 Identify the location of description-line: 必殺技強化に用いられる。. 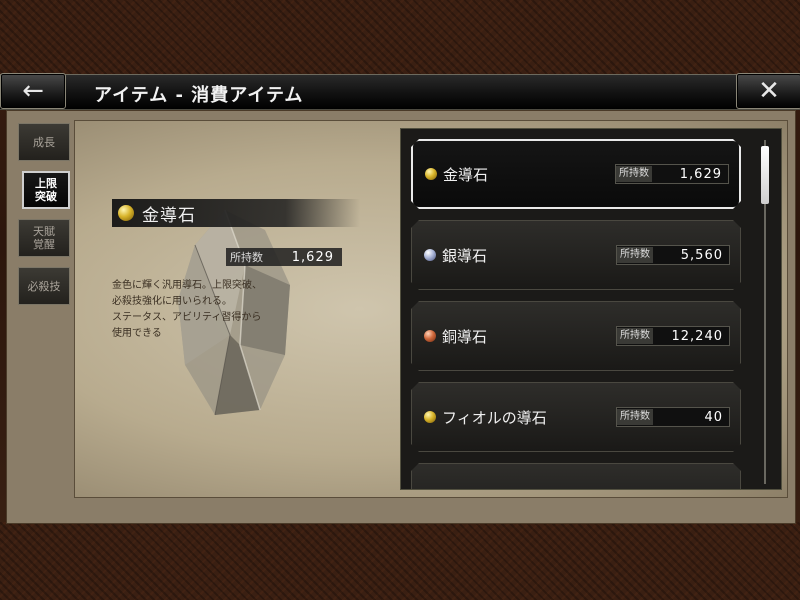
(172, 301).